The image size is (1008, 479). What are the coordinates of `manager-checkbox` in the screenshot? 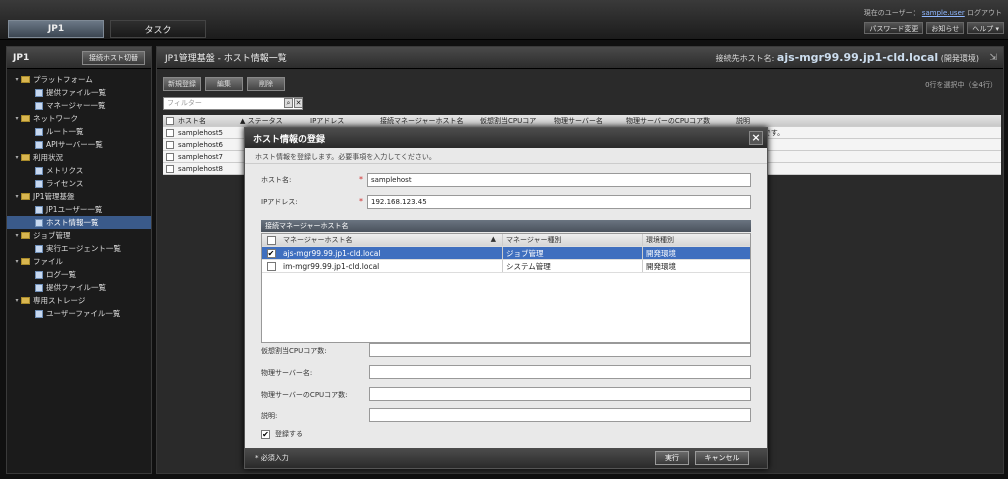 It's located at (271, 266).